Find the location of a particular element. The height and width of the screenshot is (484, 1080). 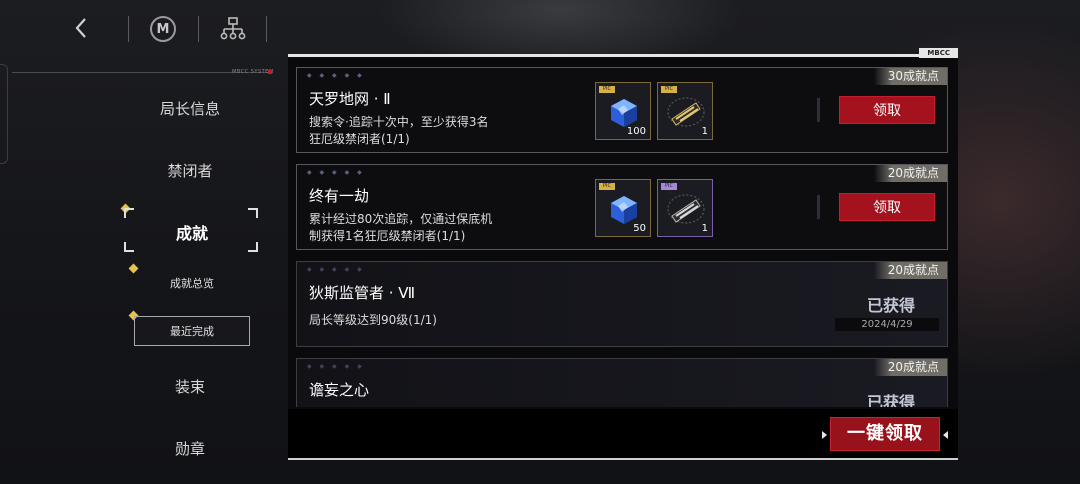

hierarchy-icon is located at coordinates (233, 29).